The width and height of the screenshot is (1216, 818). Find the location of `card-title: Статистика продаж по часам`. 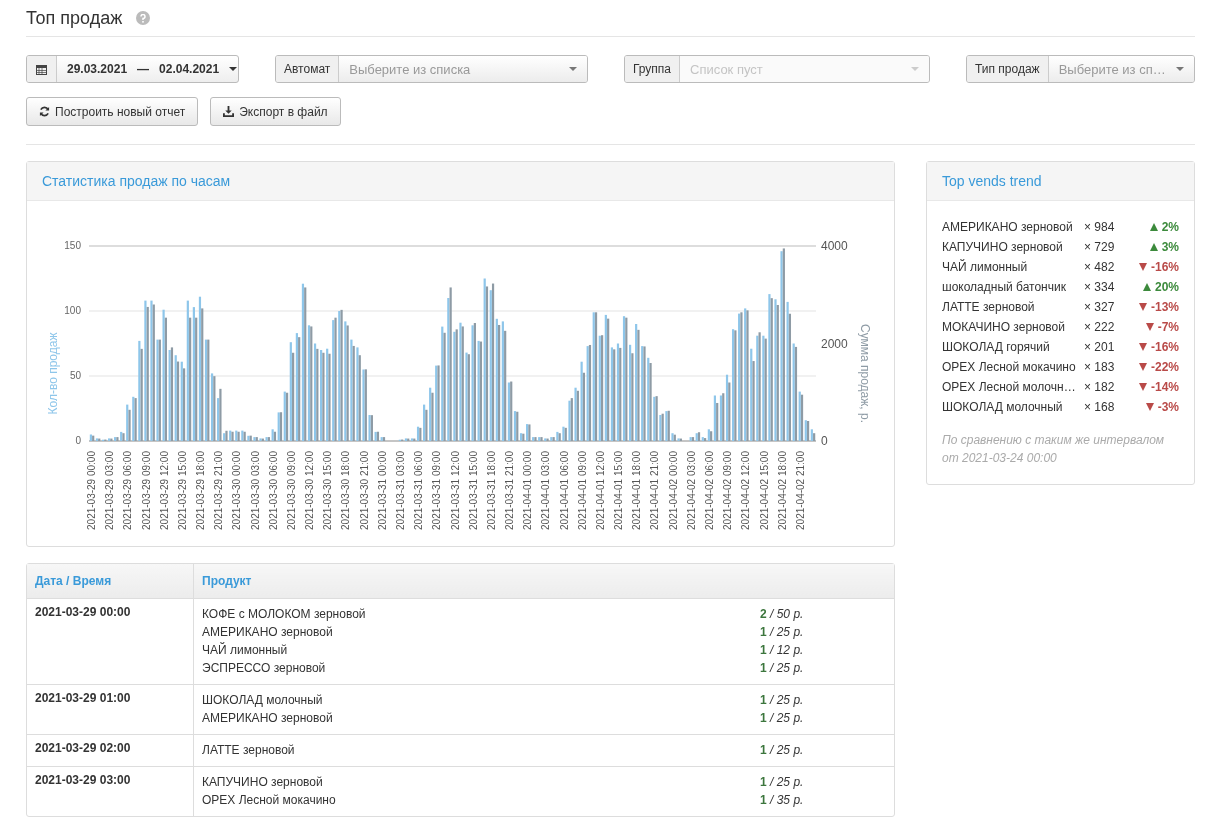

card-title: Статистика продаж по часам is located at coordinates (136, 181).